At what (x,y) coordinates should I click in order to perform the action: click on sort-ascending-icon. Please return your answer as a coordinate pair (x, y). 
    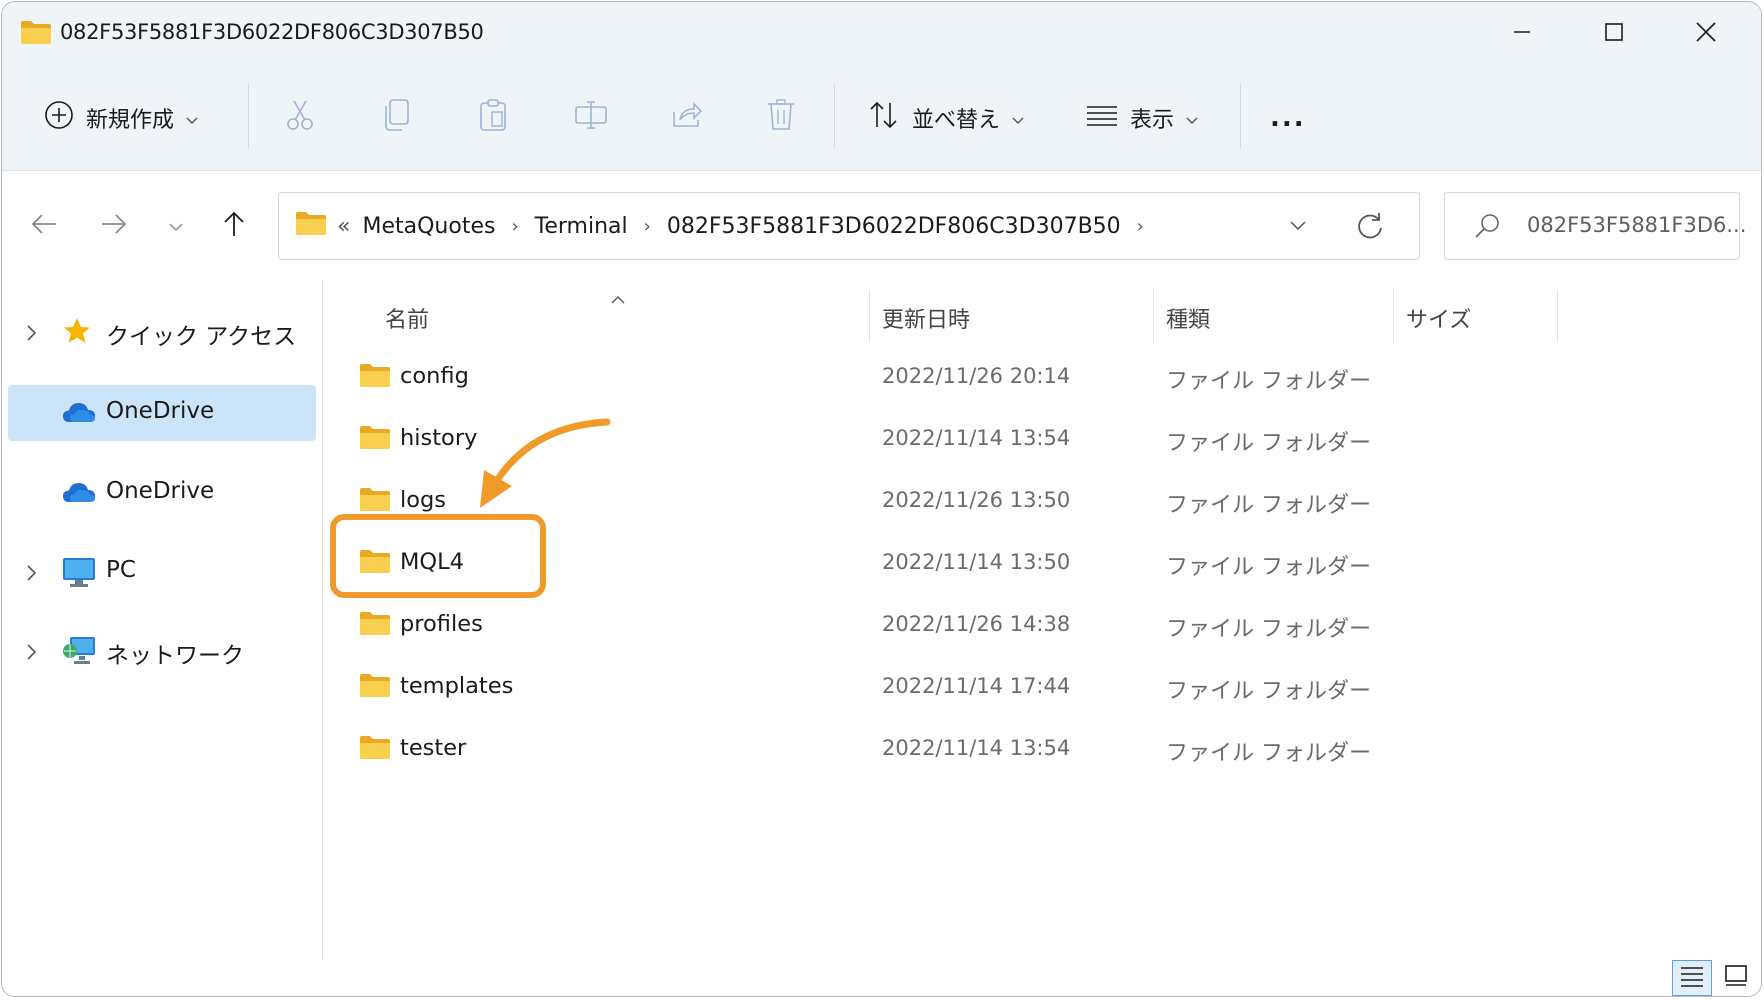
    Looking at the image, I should click on (618, 298).